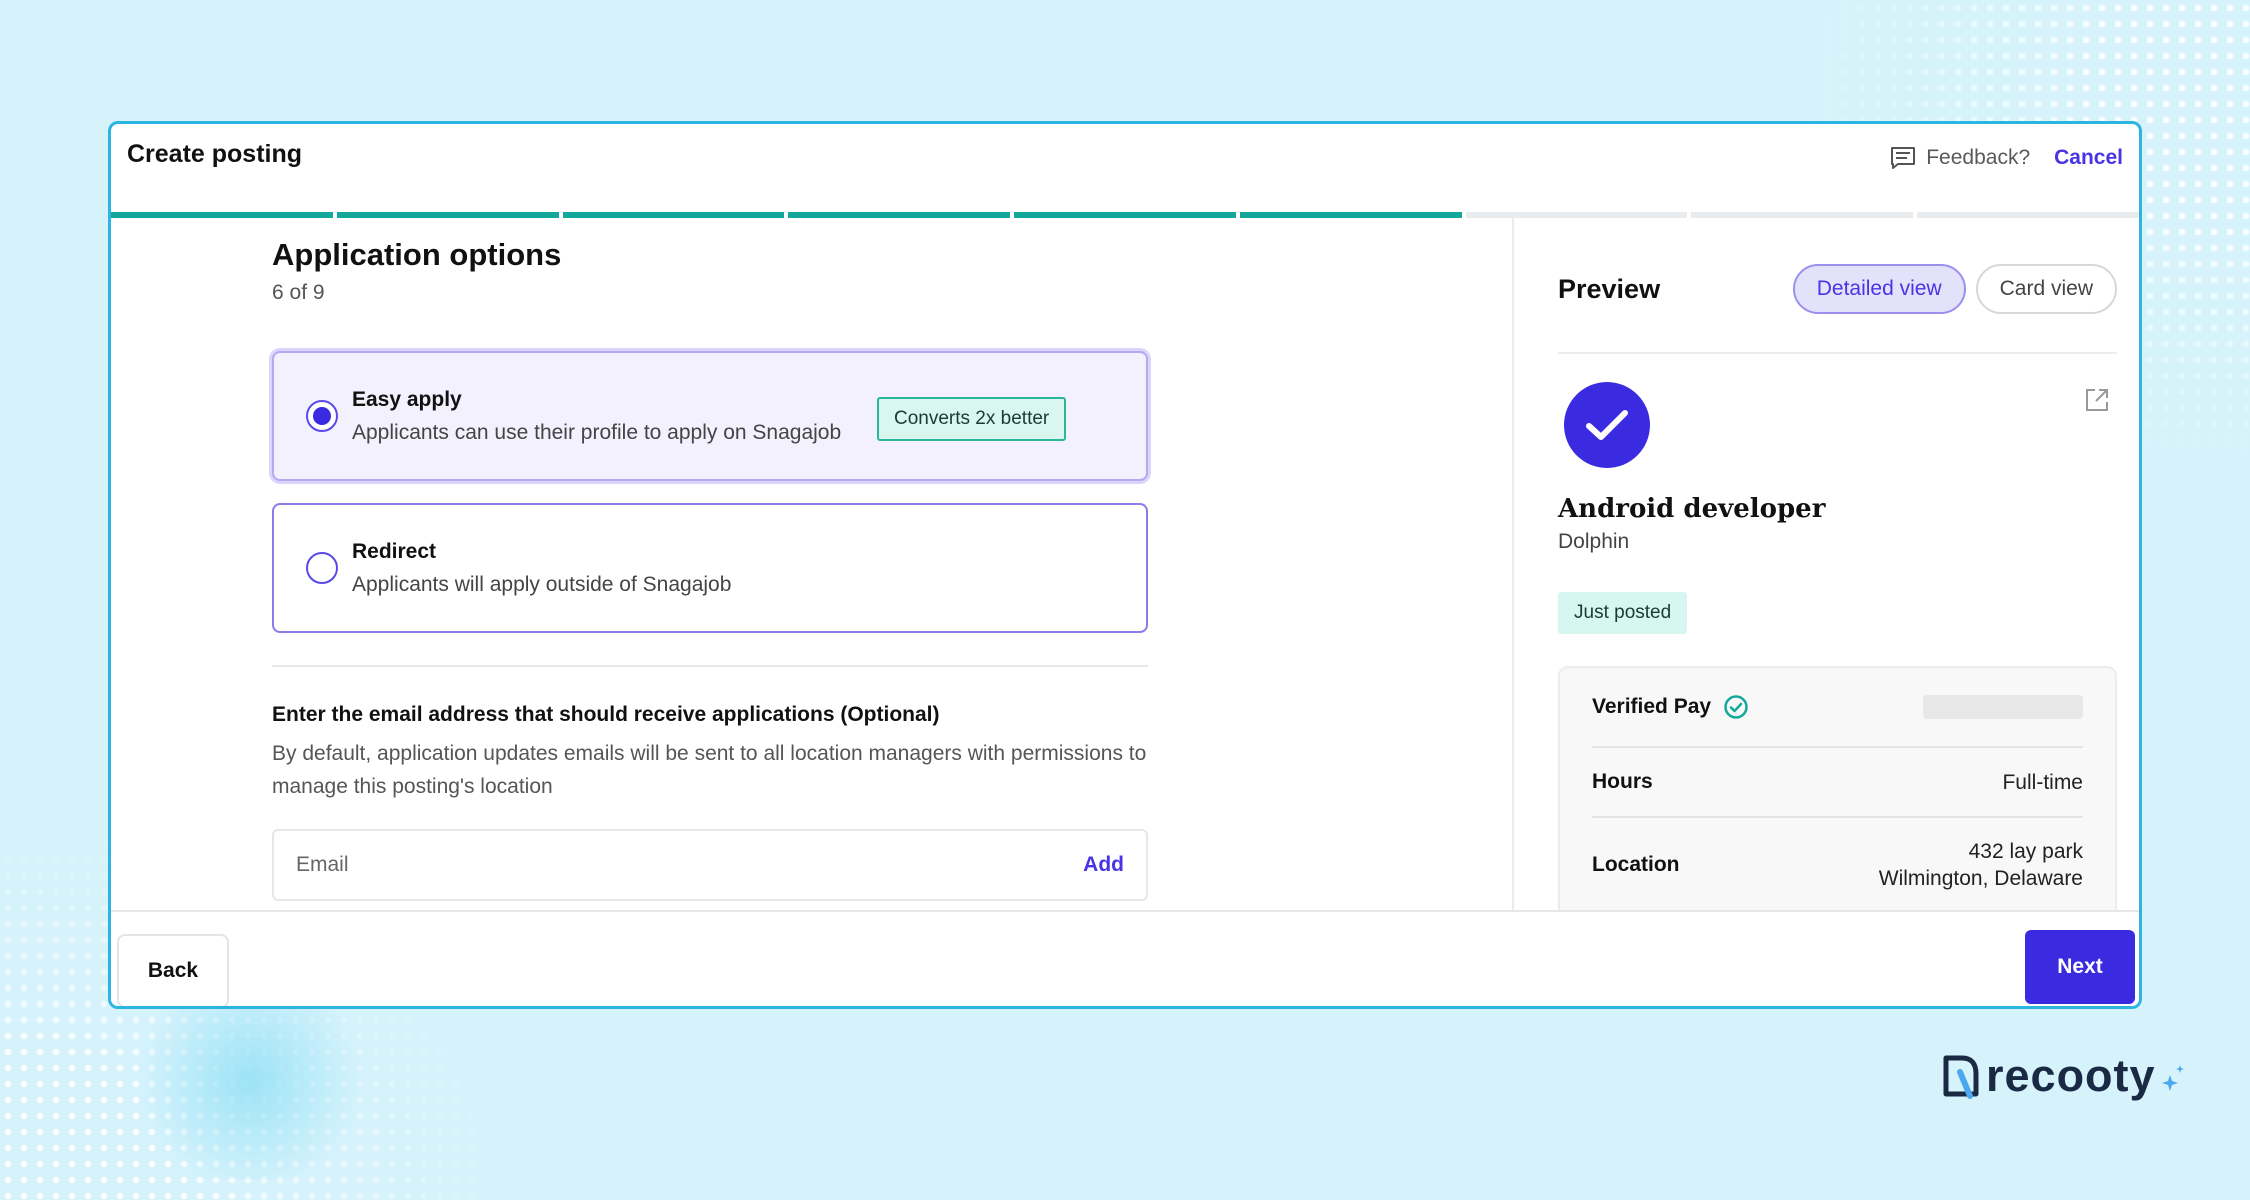 The image size is (2250, 1200). Describe the element at coordinates (417, 254) in the screenshot. I see `section-title: Application options` at that location.